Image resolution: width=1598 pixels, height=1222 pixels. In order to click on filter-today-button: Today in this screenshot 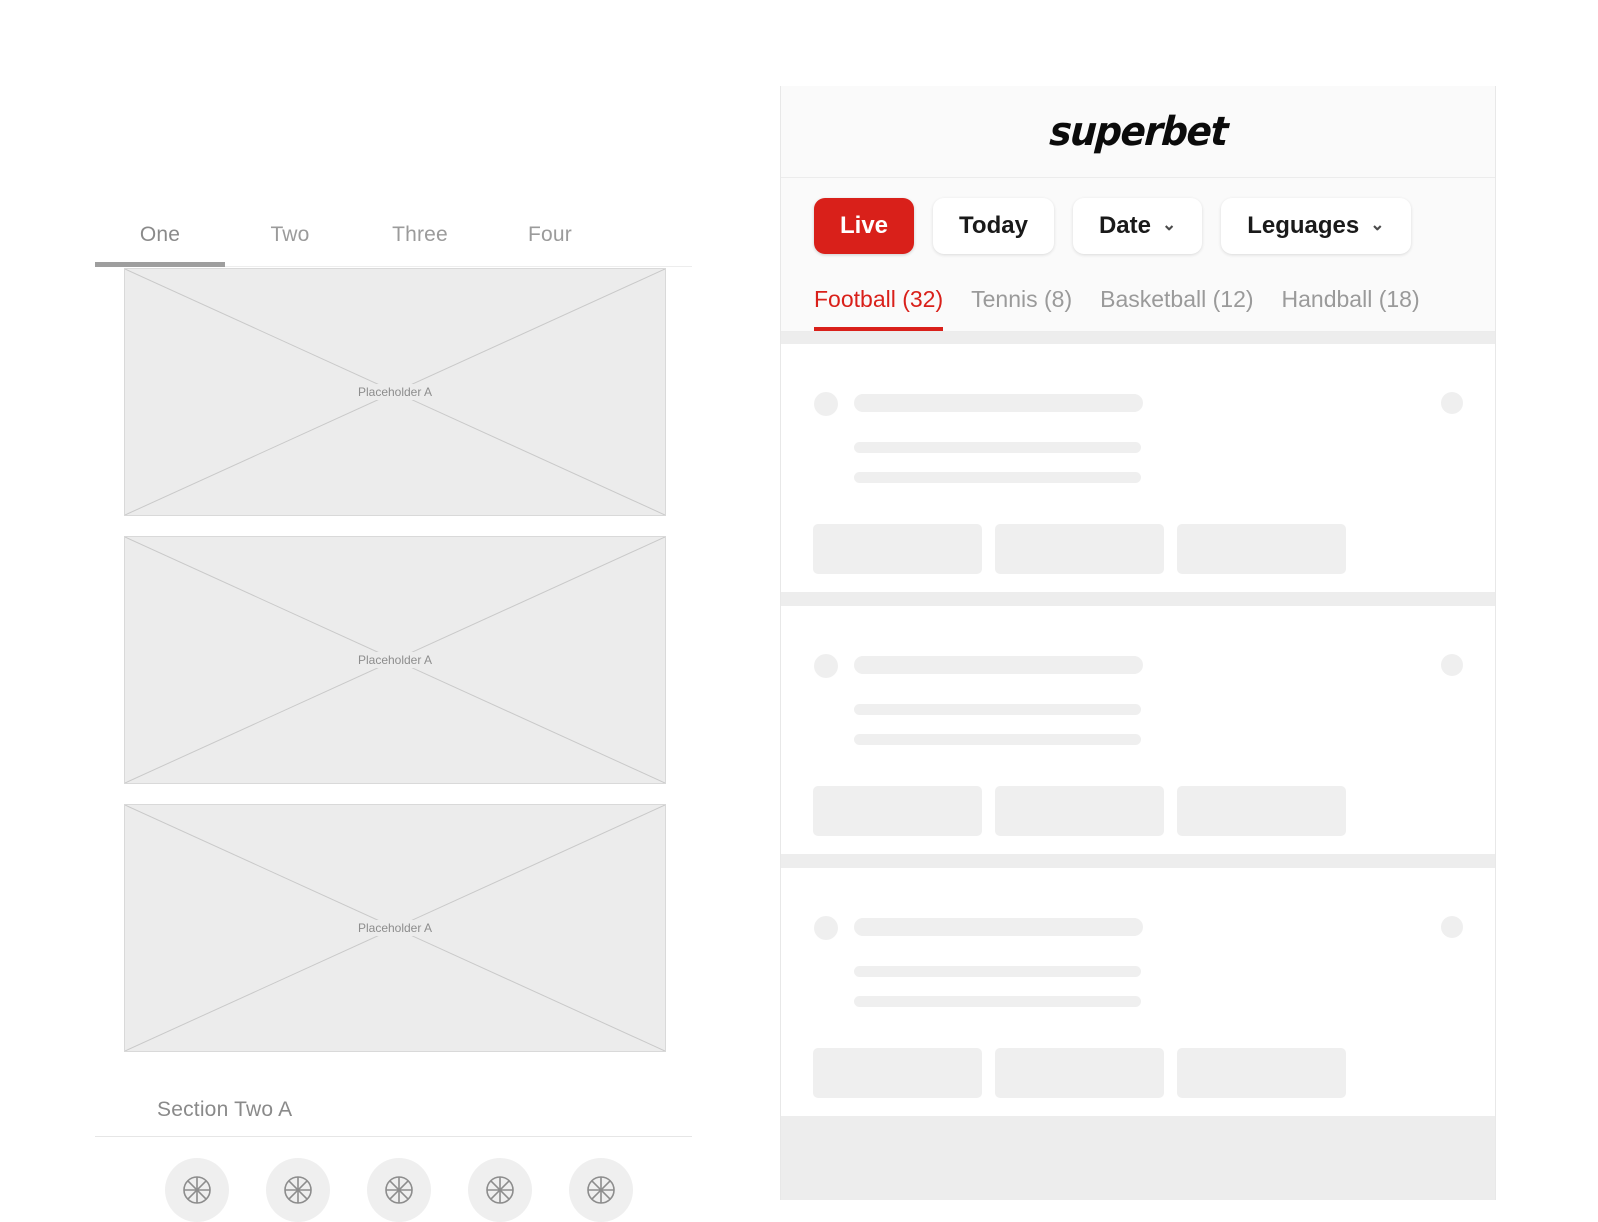, I will do `click(993, 226)`.